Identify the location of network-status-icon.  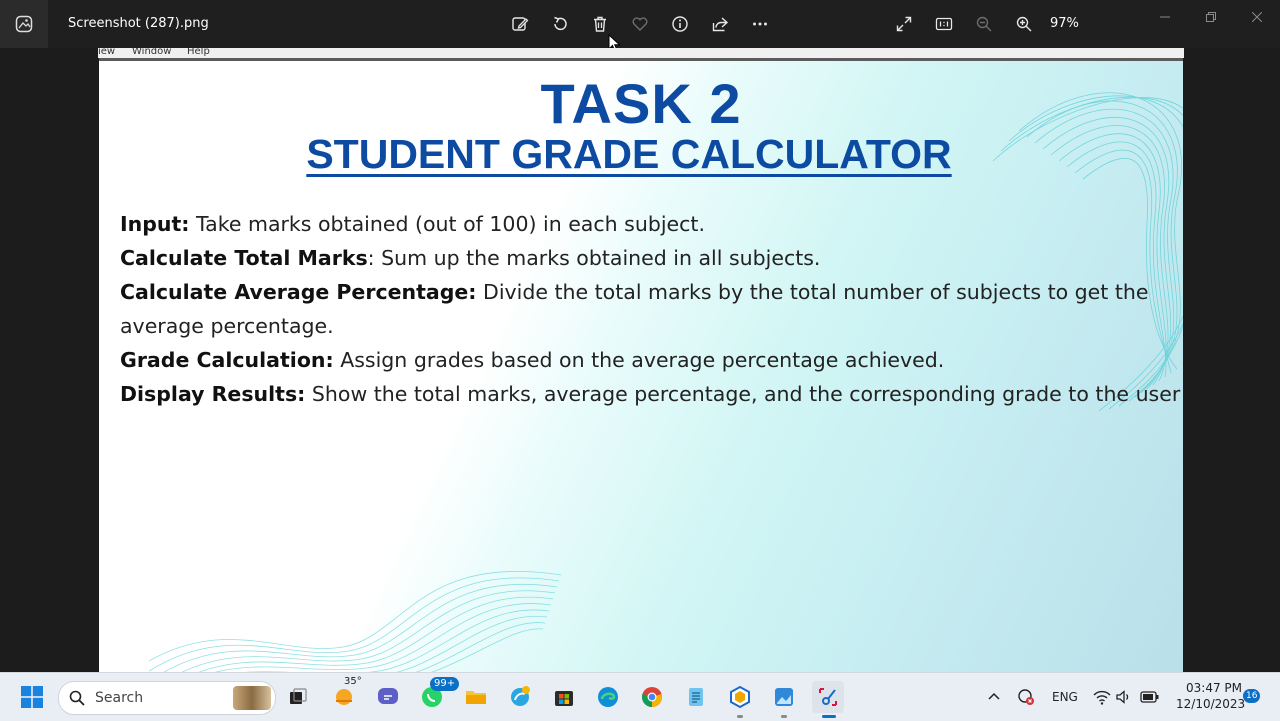
(1026, 697).